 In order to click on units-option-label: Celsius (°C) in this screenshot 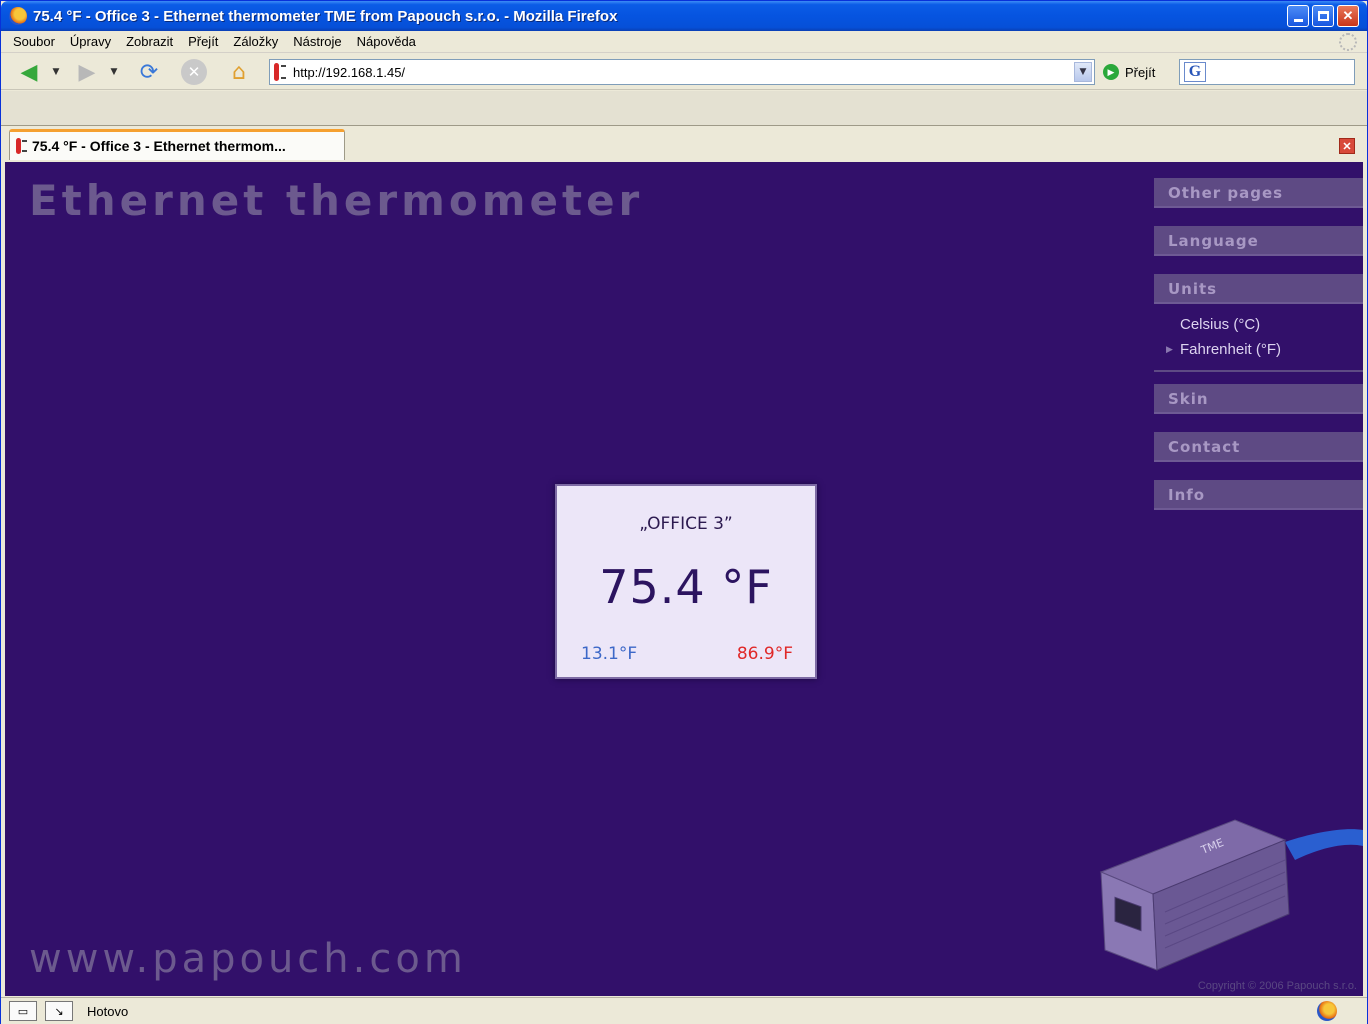, I will do `click(1220, 324)`.